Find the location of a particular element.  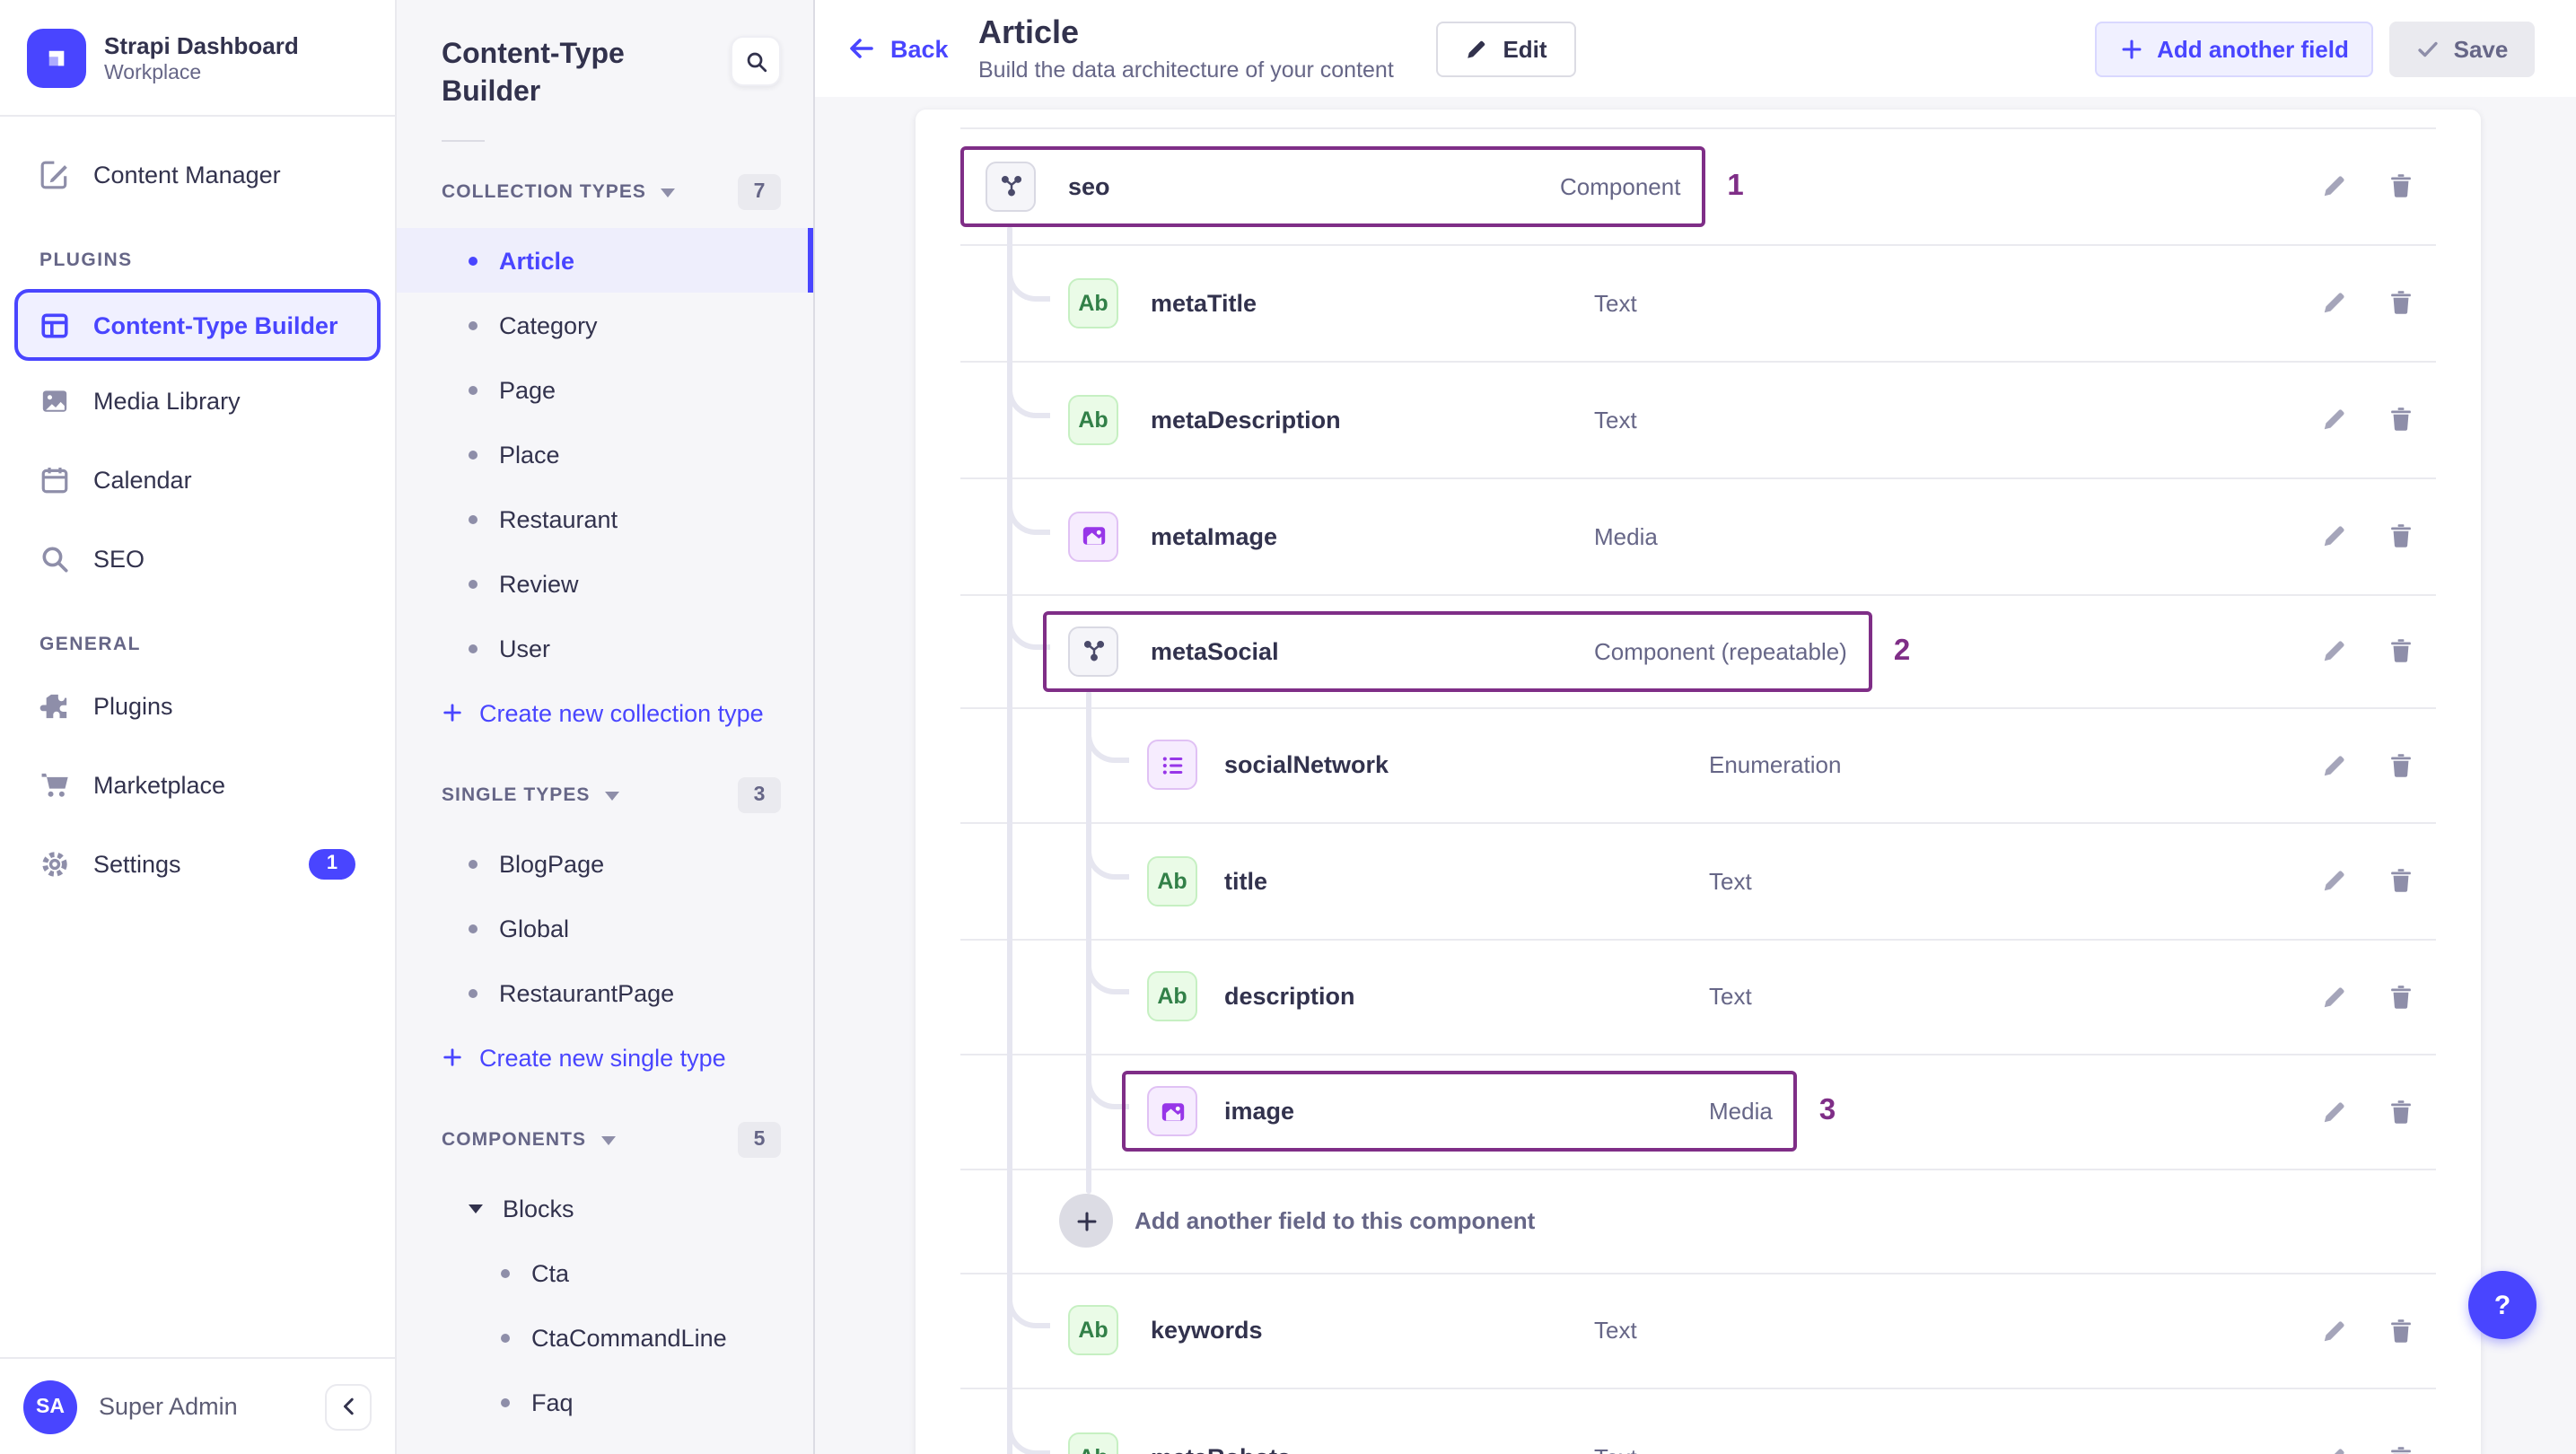

cart-icon is located at coordinates (54, 784).